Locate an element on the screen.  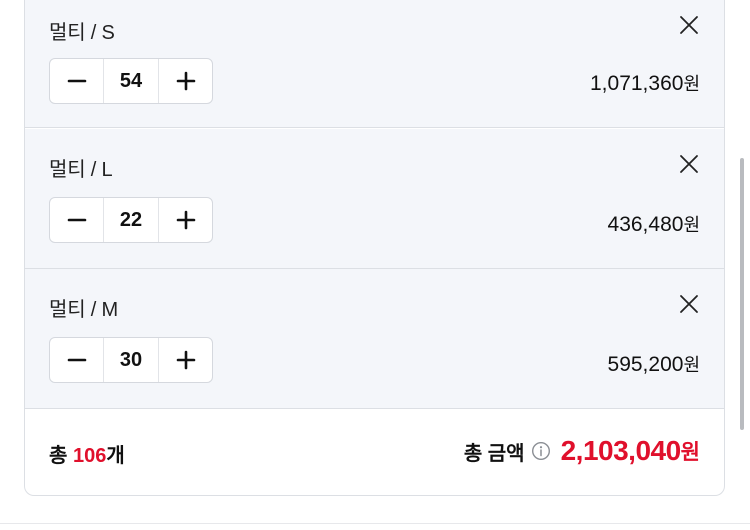
divider is located at coordinates (375, 523).